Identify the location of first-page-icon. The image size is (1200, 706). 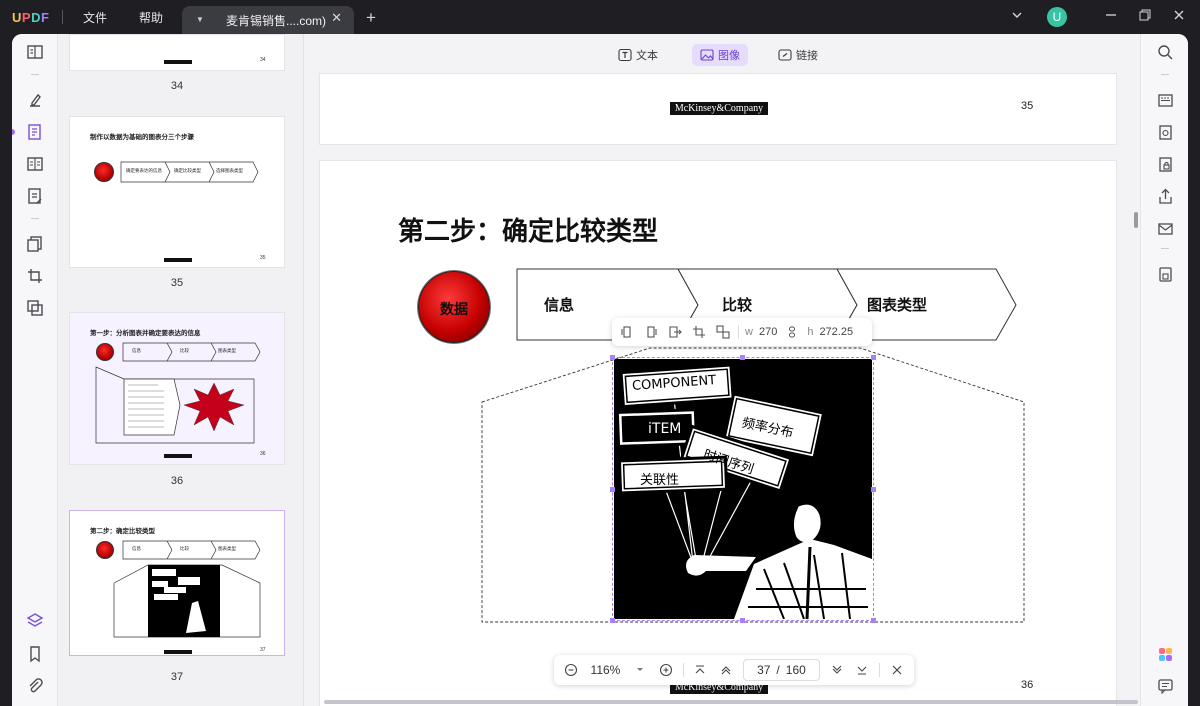
(701, 670).